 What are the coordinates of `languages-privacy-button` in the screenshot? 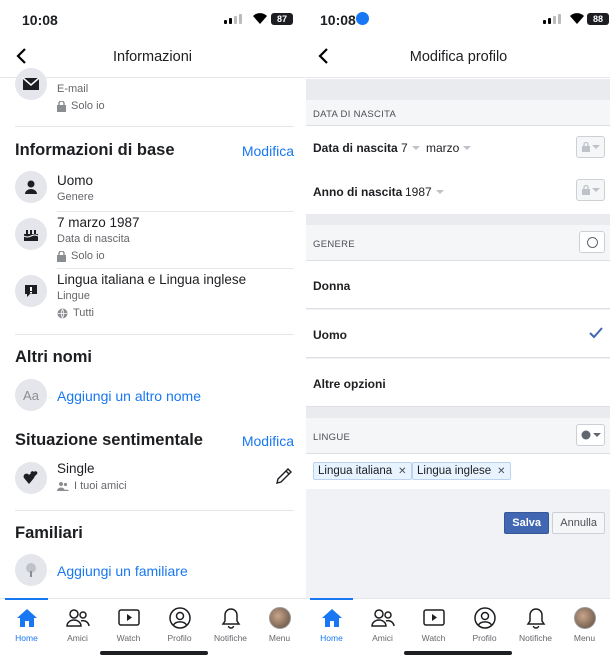 It's located at (590, 435).